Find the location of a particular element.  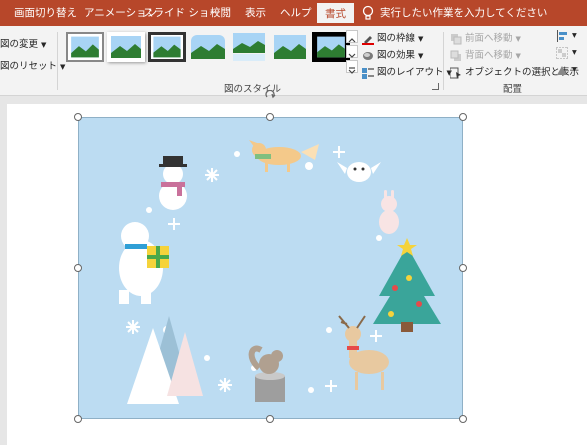

rabbit-icon is located at coordinates (389, 212).